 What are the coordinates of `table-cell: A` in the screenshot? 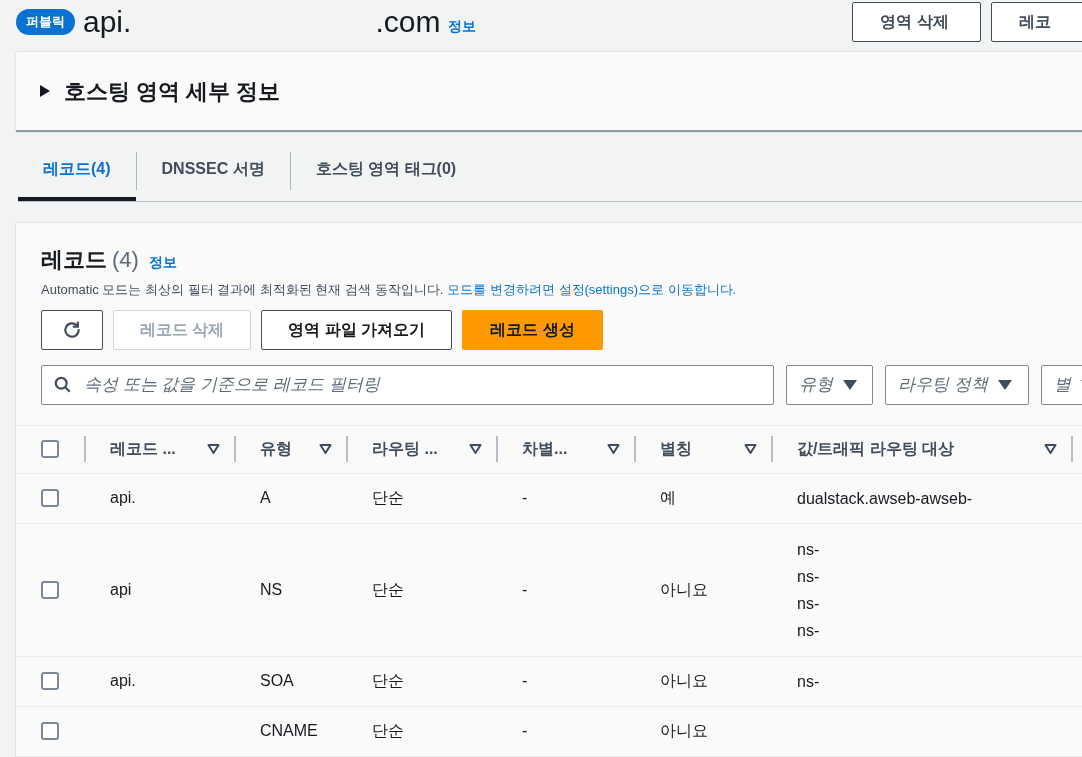 It's located at (265, 497).